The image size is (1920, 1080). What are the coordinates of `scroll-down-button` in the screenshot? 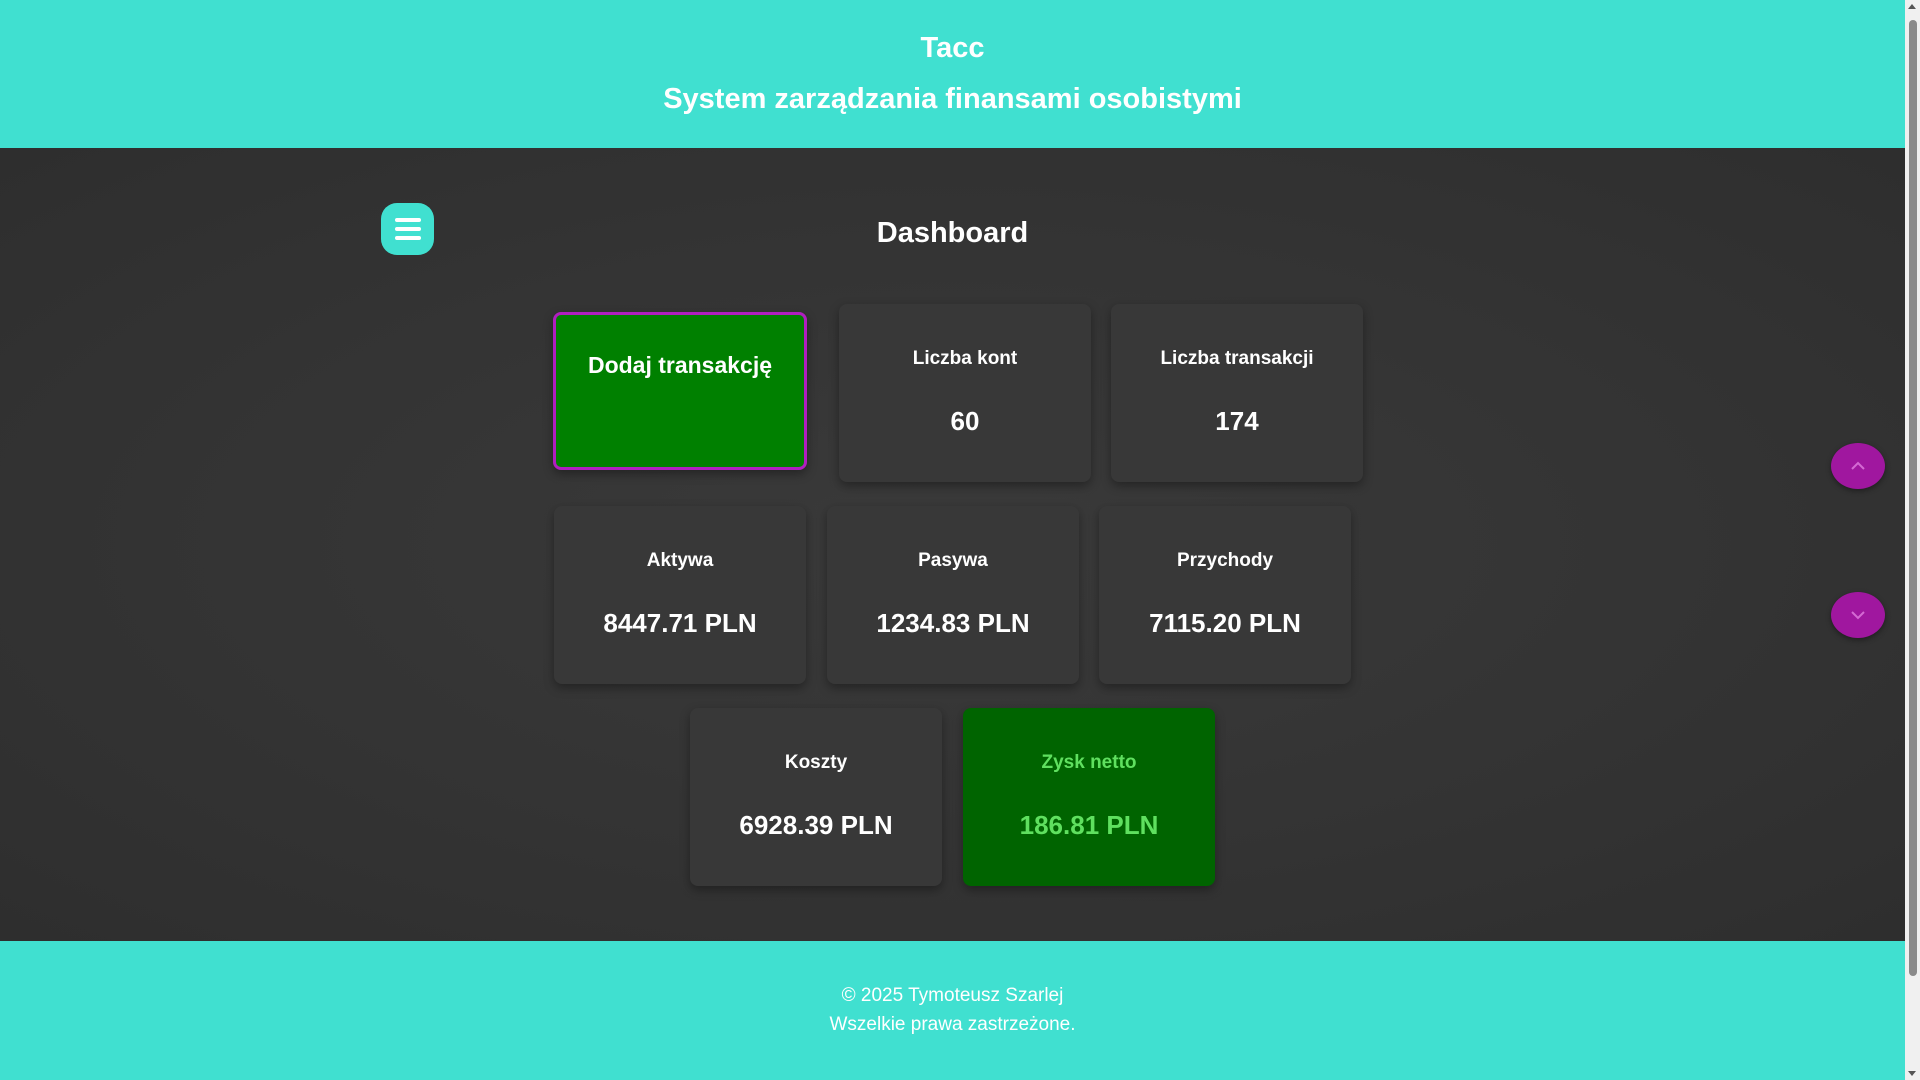 It's located at (1858, 615).